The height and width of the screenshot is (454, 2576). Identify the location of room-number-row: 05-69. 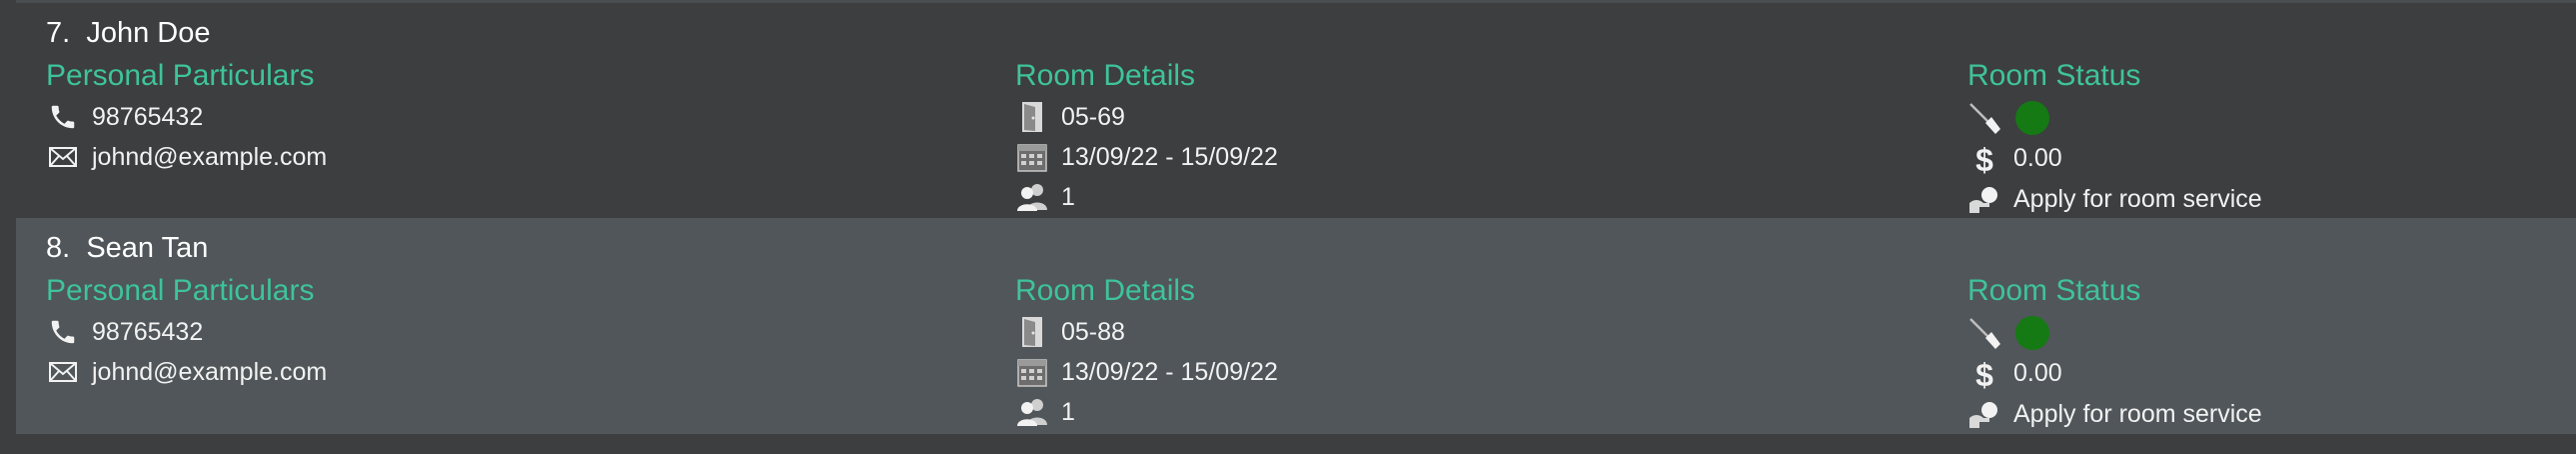
(1146, 117).